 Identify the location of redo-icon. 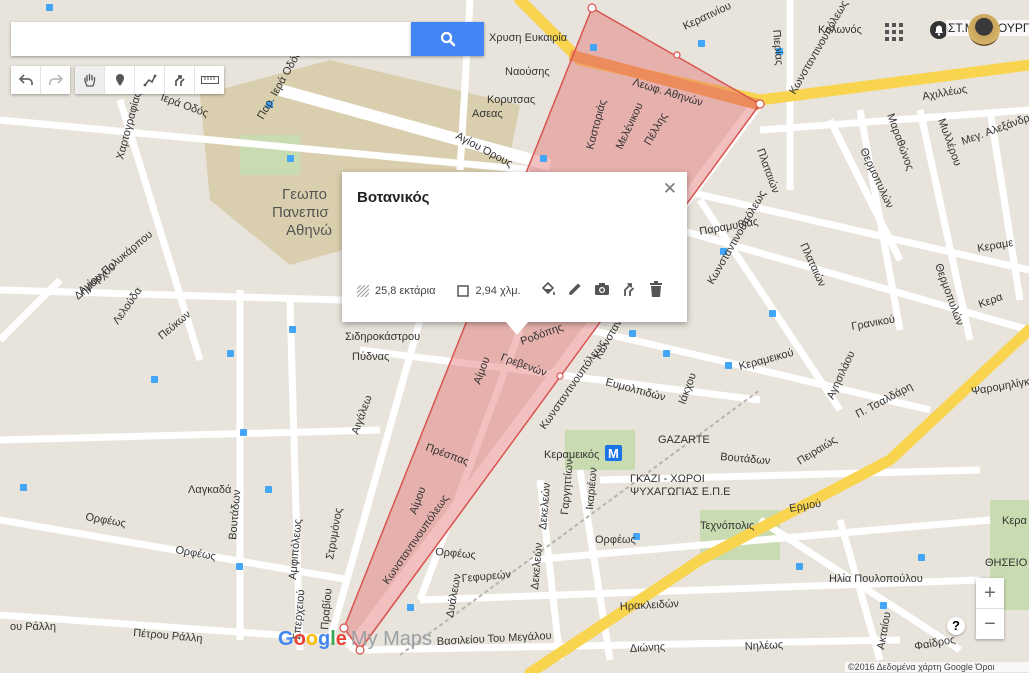
(55, 79).